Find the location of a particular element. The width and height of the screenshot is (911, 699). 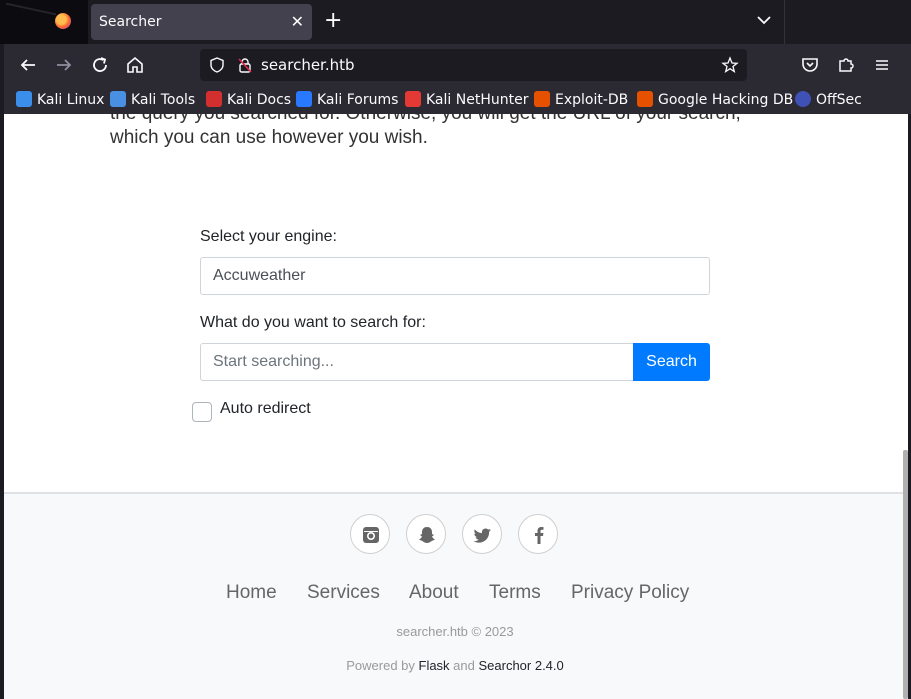

copyright-text: searcher.htb © 2023 is located at coordinates (455, 631).